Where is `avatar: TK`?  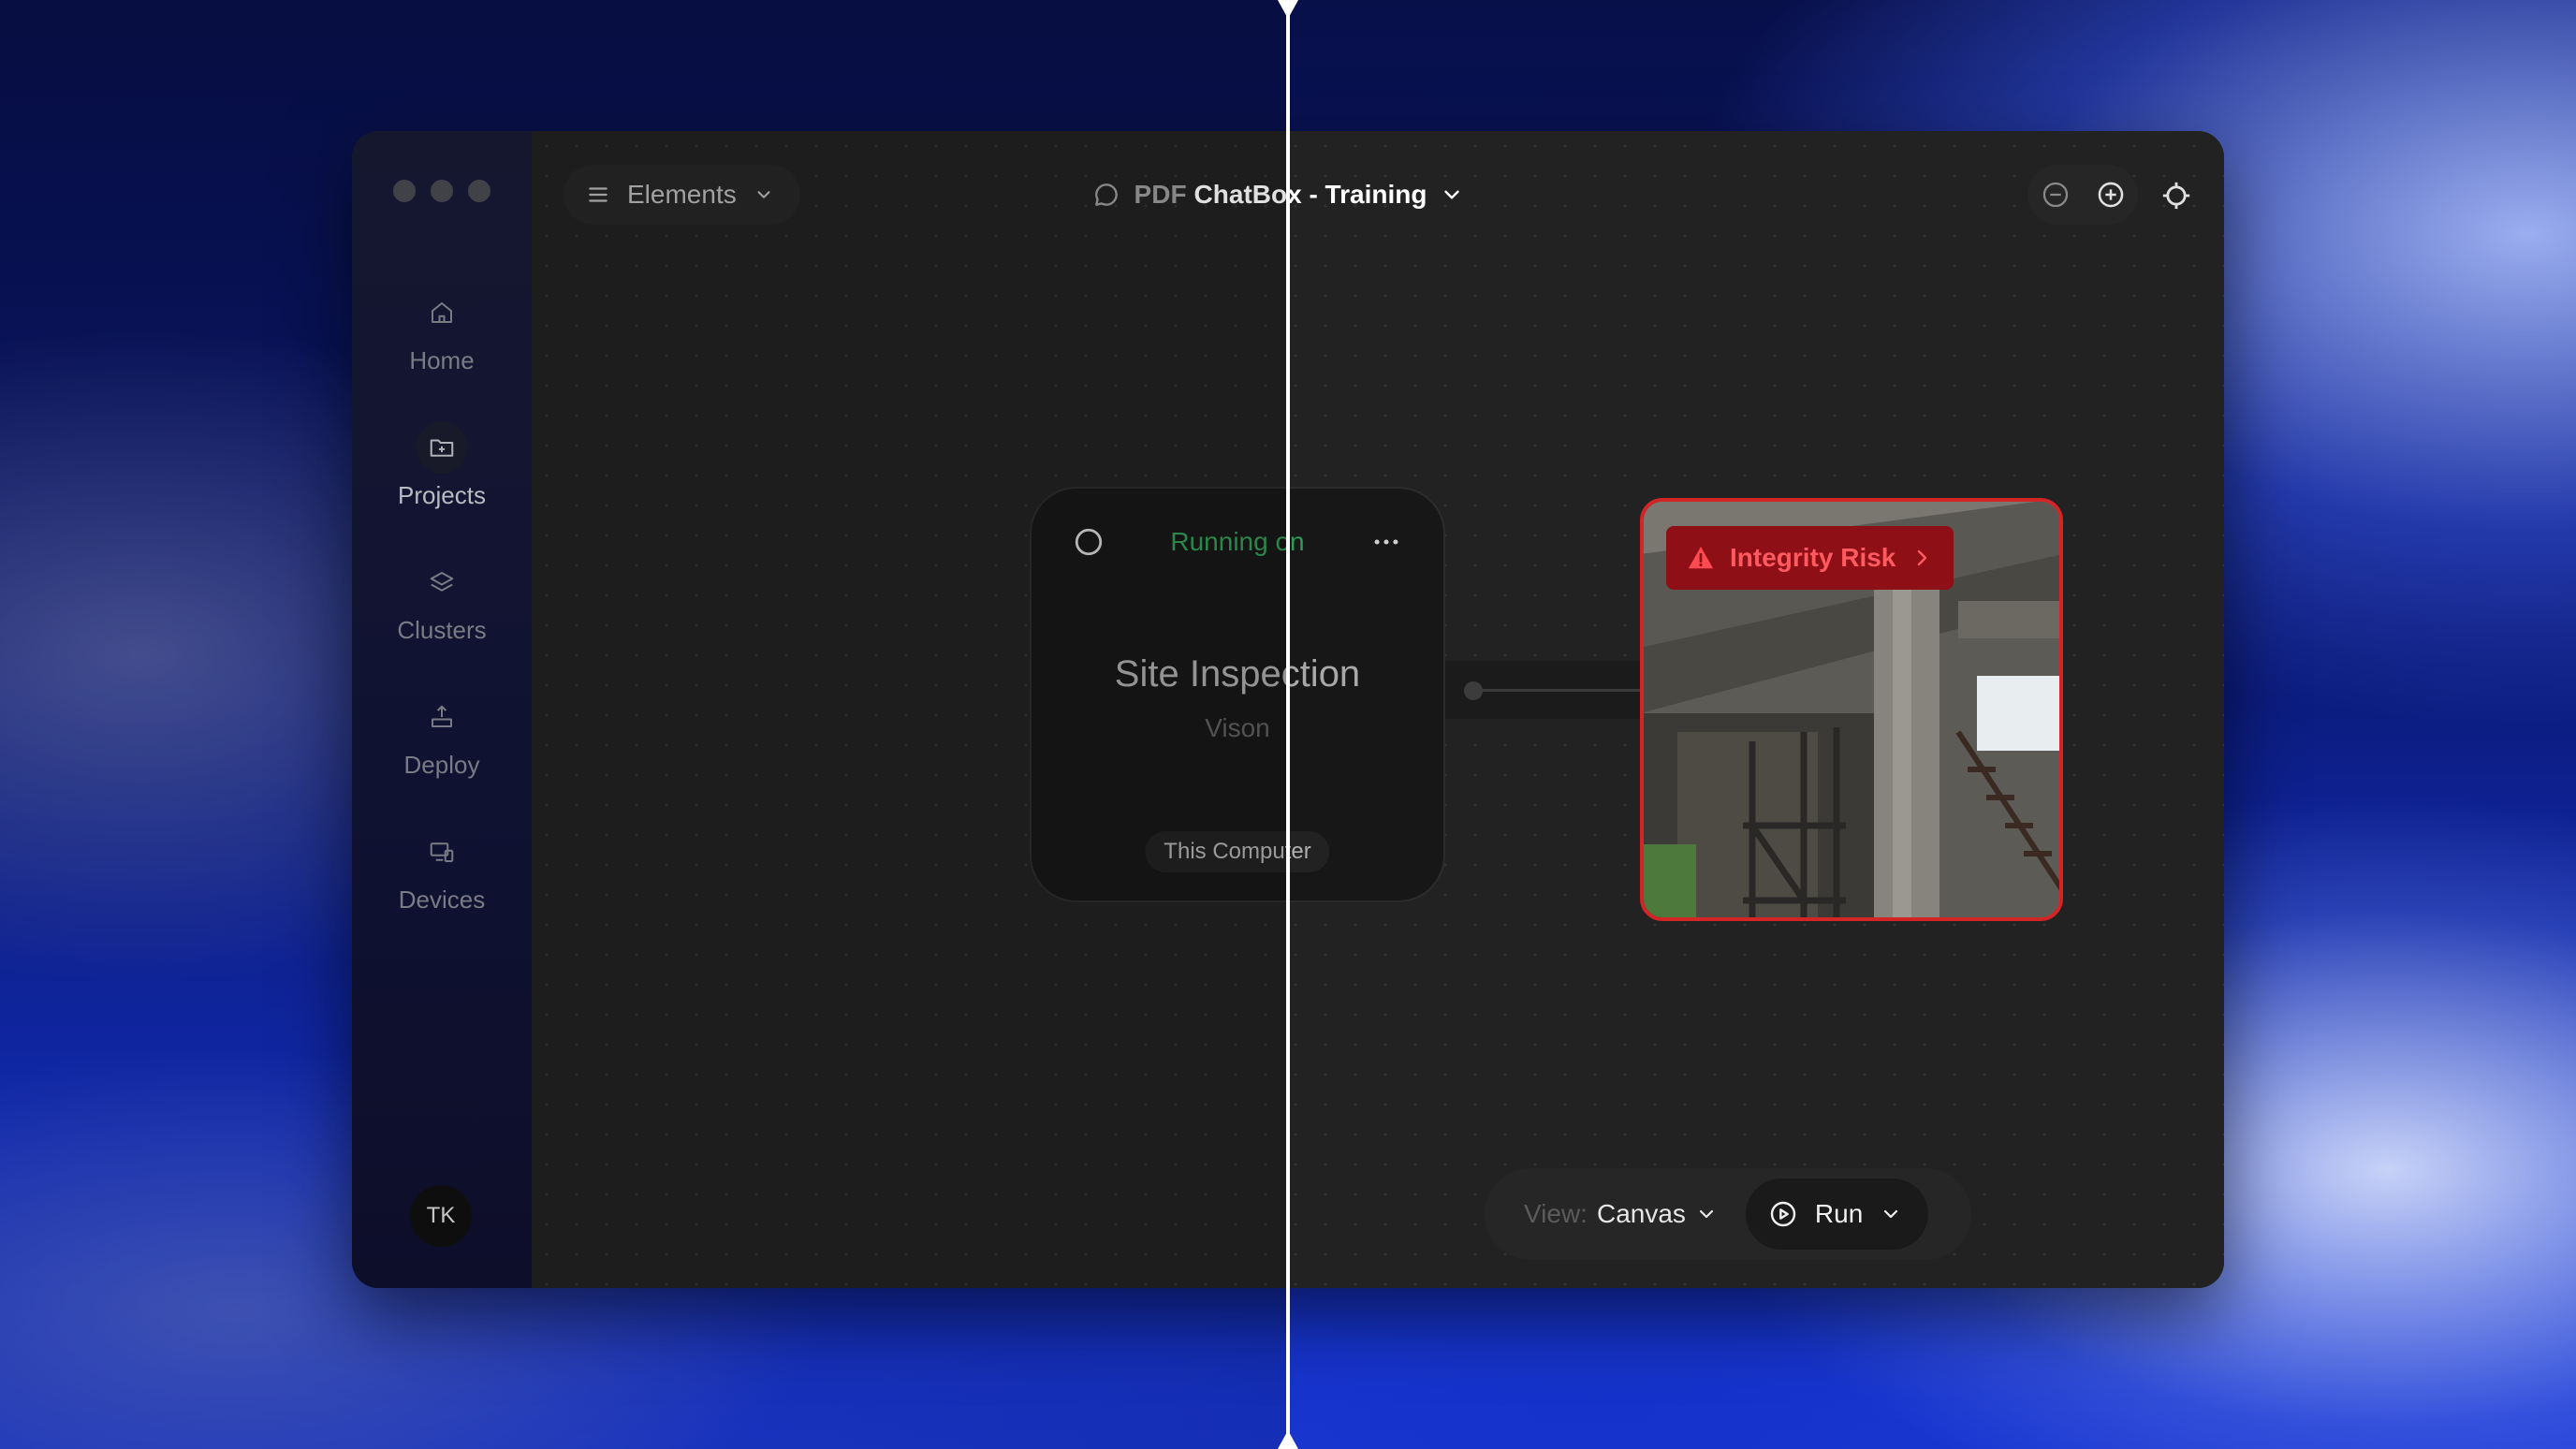
avatar: TK is located at coordinates (441, 1216).